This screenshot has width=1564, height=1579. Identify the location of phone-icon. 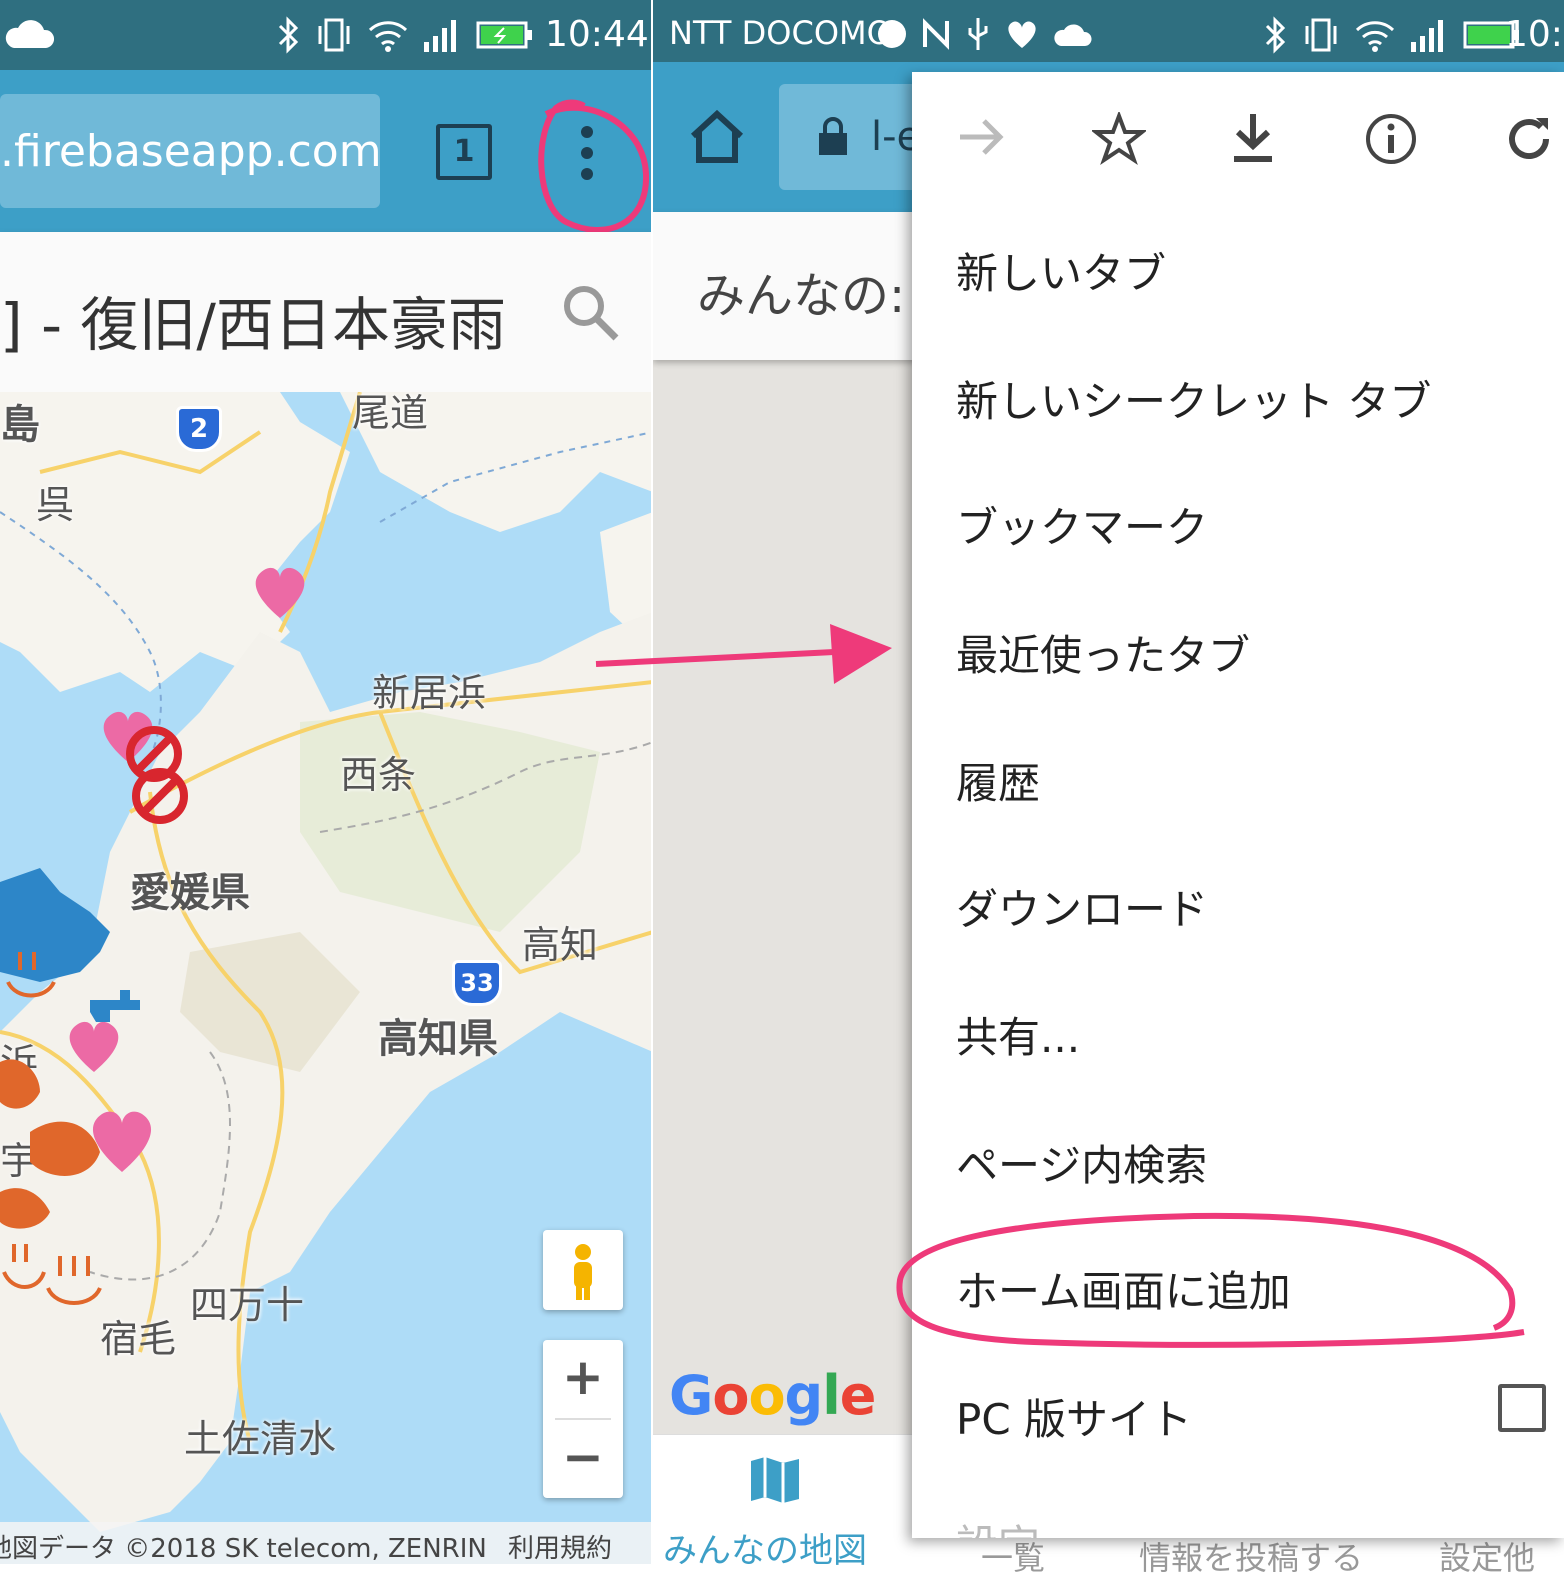
(892, 38).